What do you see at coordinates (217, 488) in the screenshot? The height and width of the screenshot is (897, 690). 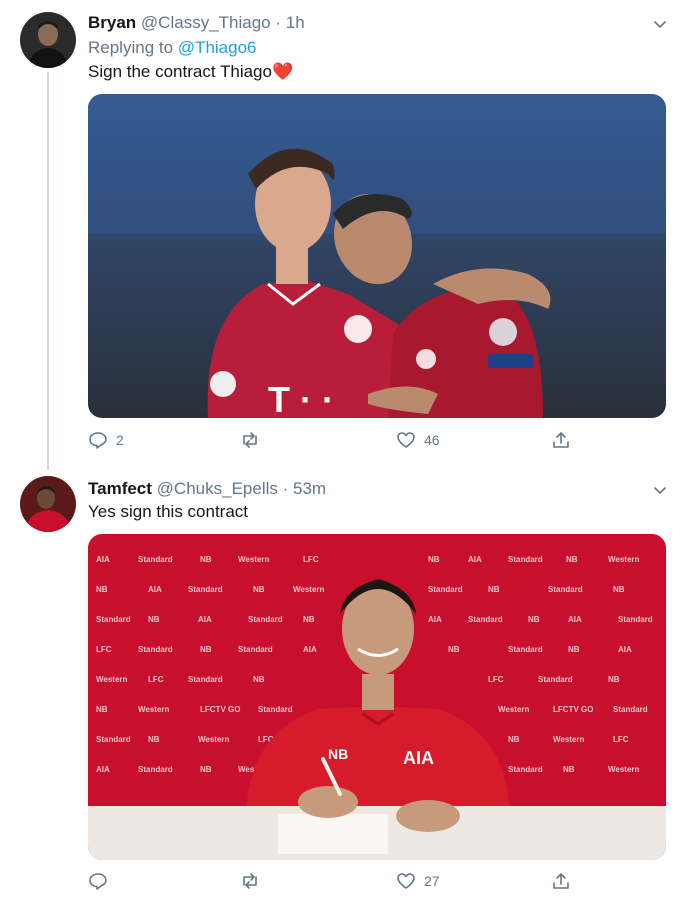 I see `author-handle: @Chuks_Epells` at bounding box center [217, 488].